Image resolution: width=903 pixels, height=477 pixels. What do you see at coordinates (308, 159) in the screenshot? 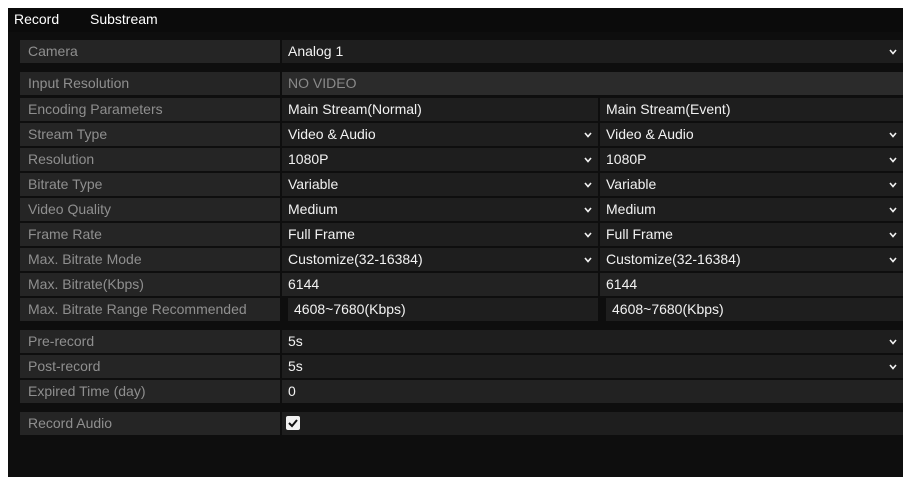
I see `resolution-normal-value: 1080P` at bounding box center [308, 159].